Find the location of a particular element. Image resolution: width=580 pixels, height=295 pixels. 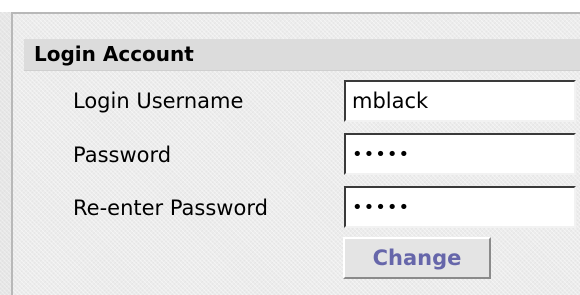

password-label: Password is located at coordinates (122, 155).